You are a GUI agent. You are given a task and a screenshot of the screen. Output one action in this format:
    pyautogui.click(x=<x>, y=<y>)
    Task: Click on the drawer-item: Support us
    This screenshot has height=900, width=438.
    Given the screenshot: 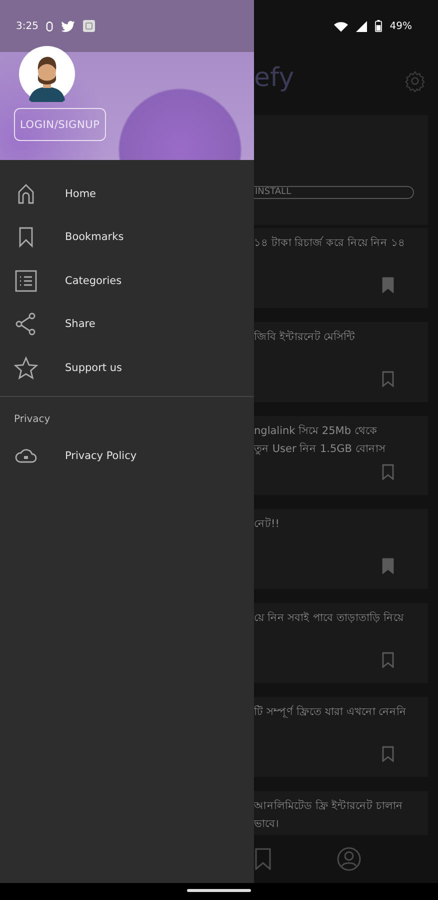 What is the action you would take?
    pyautogui.click(x=127, y=368)
    